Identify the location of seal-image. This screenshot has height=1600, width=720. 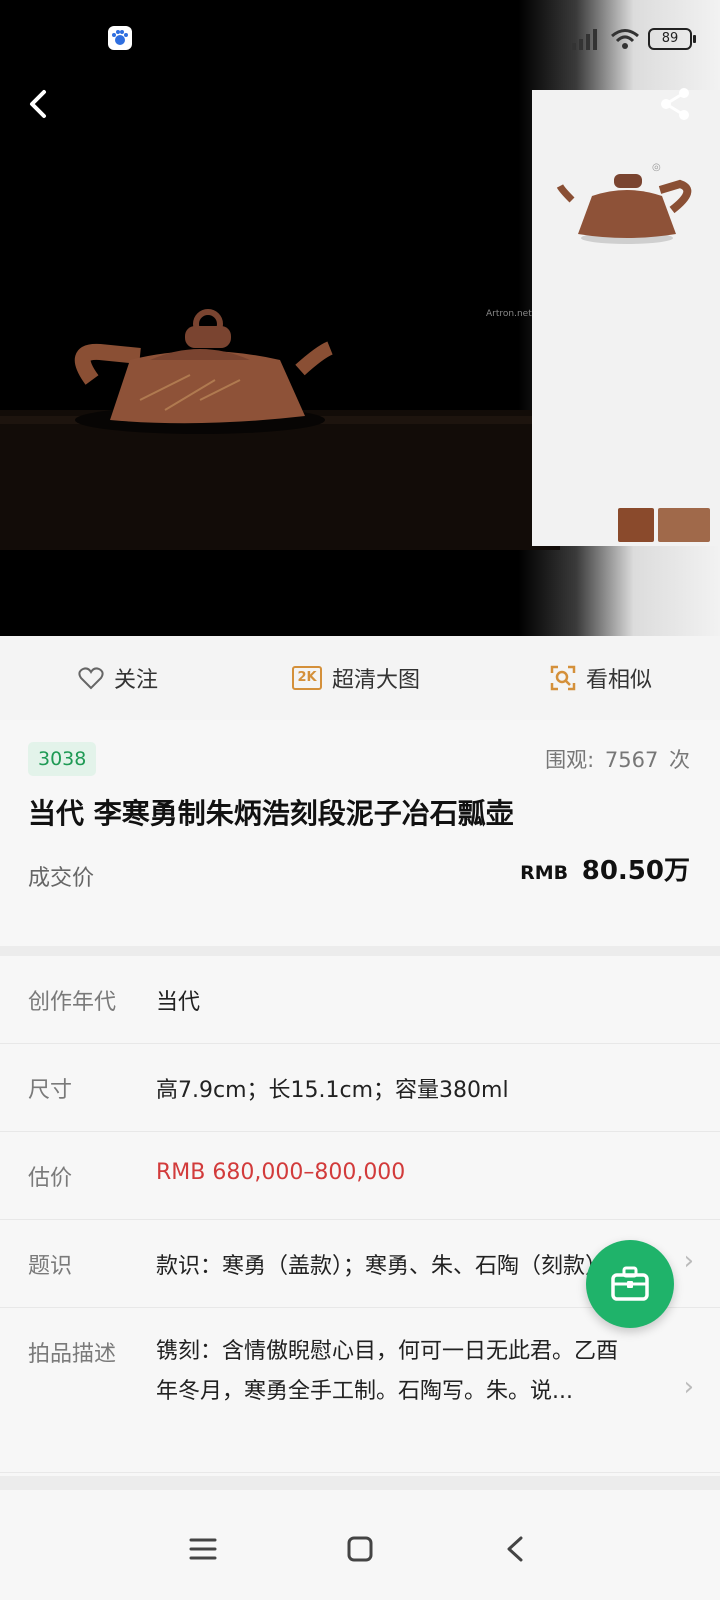
(636, 525).